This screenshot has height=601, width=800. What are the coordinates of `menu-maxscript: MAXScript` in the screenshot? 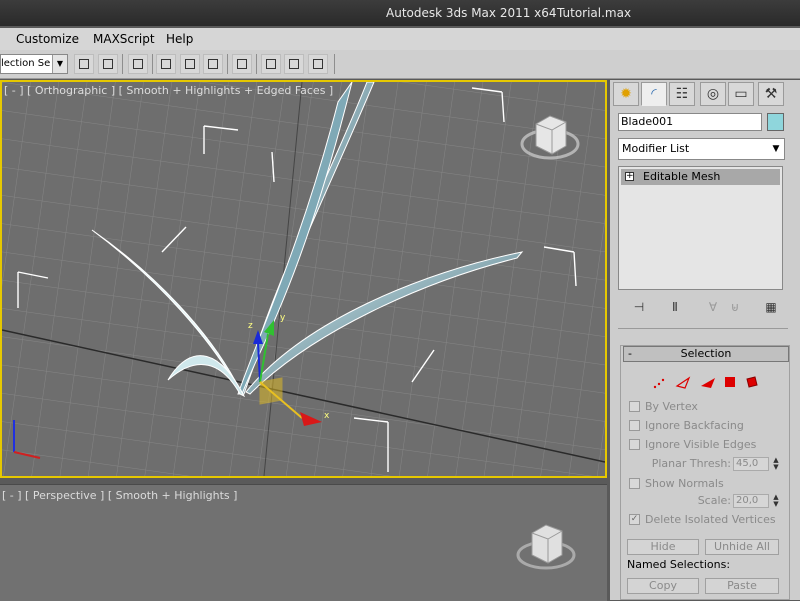 It's located at (124, 39).